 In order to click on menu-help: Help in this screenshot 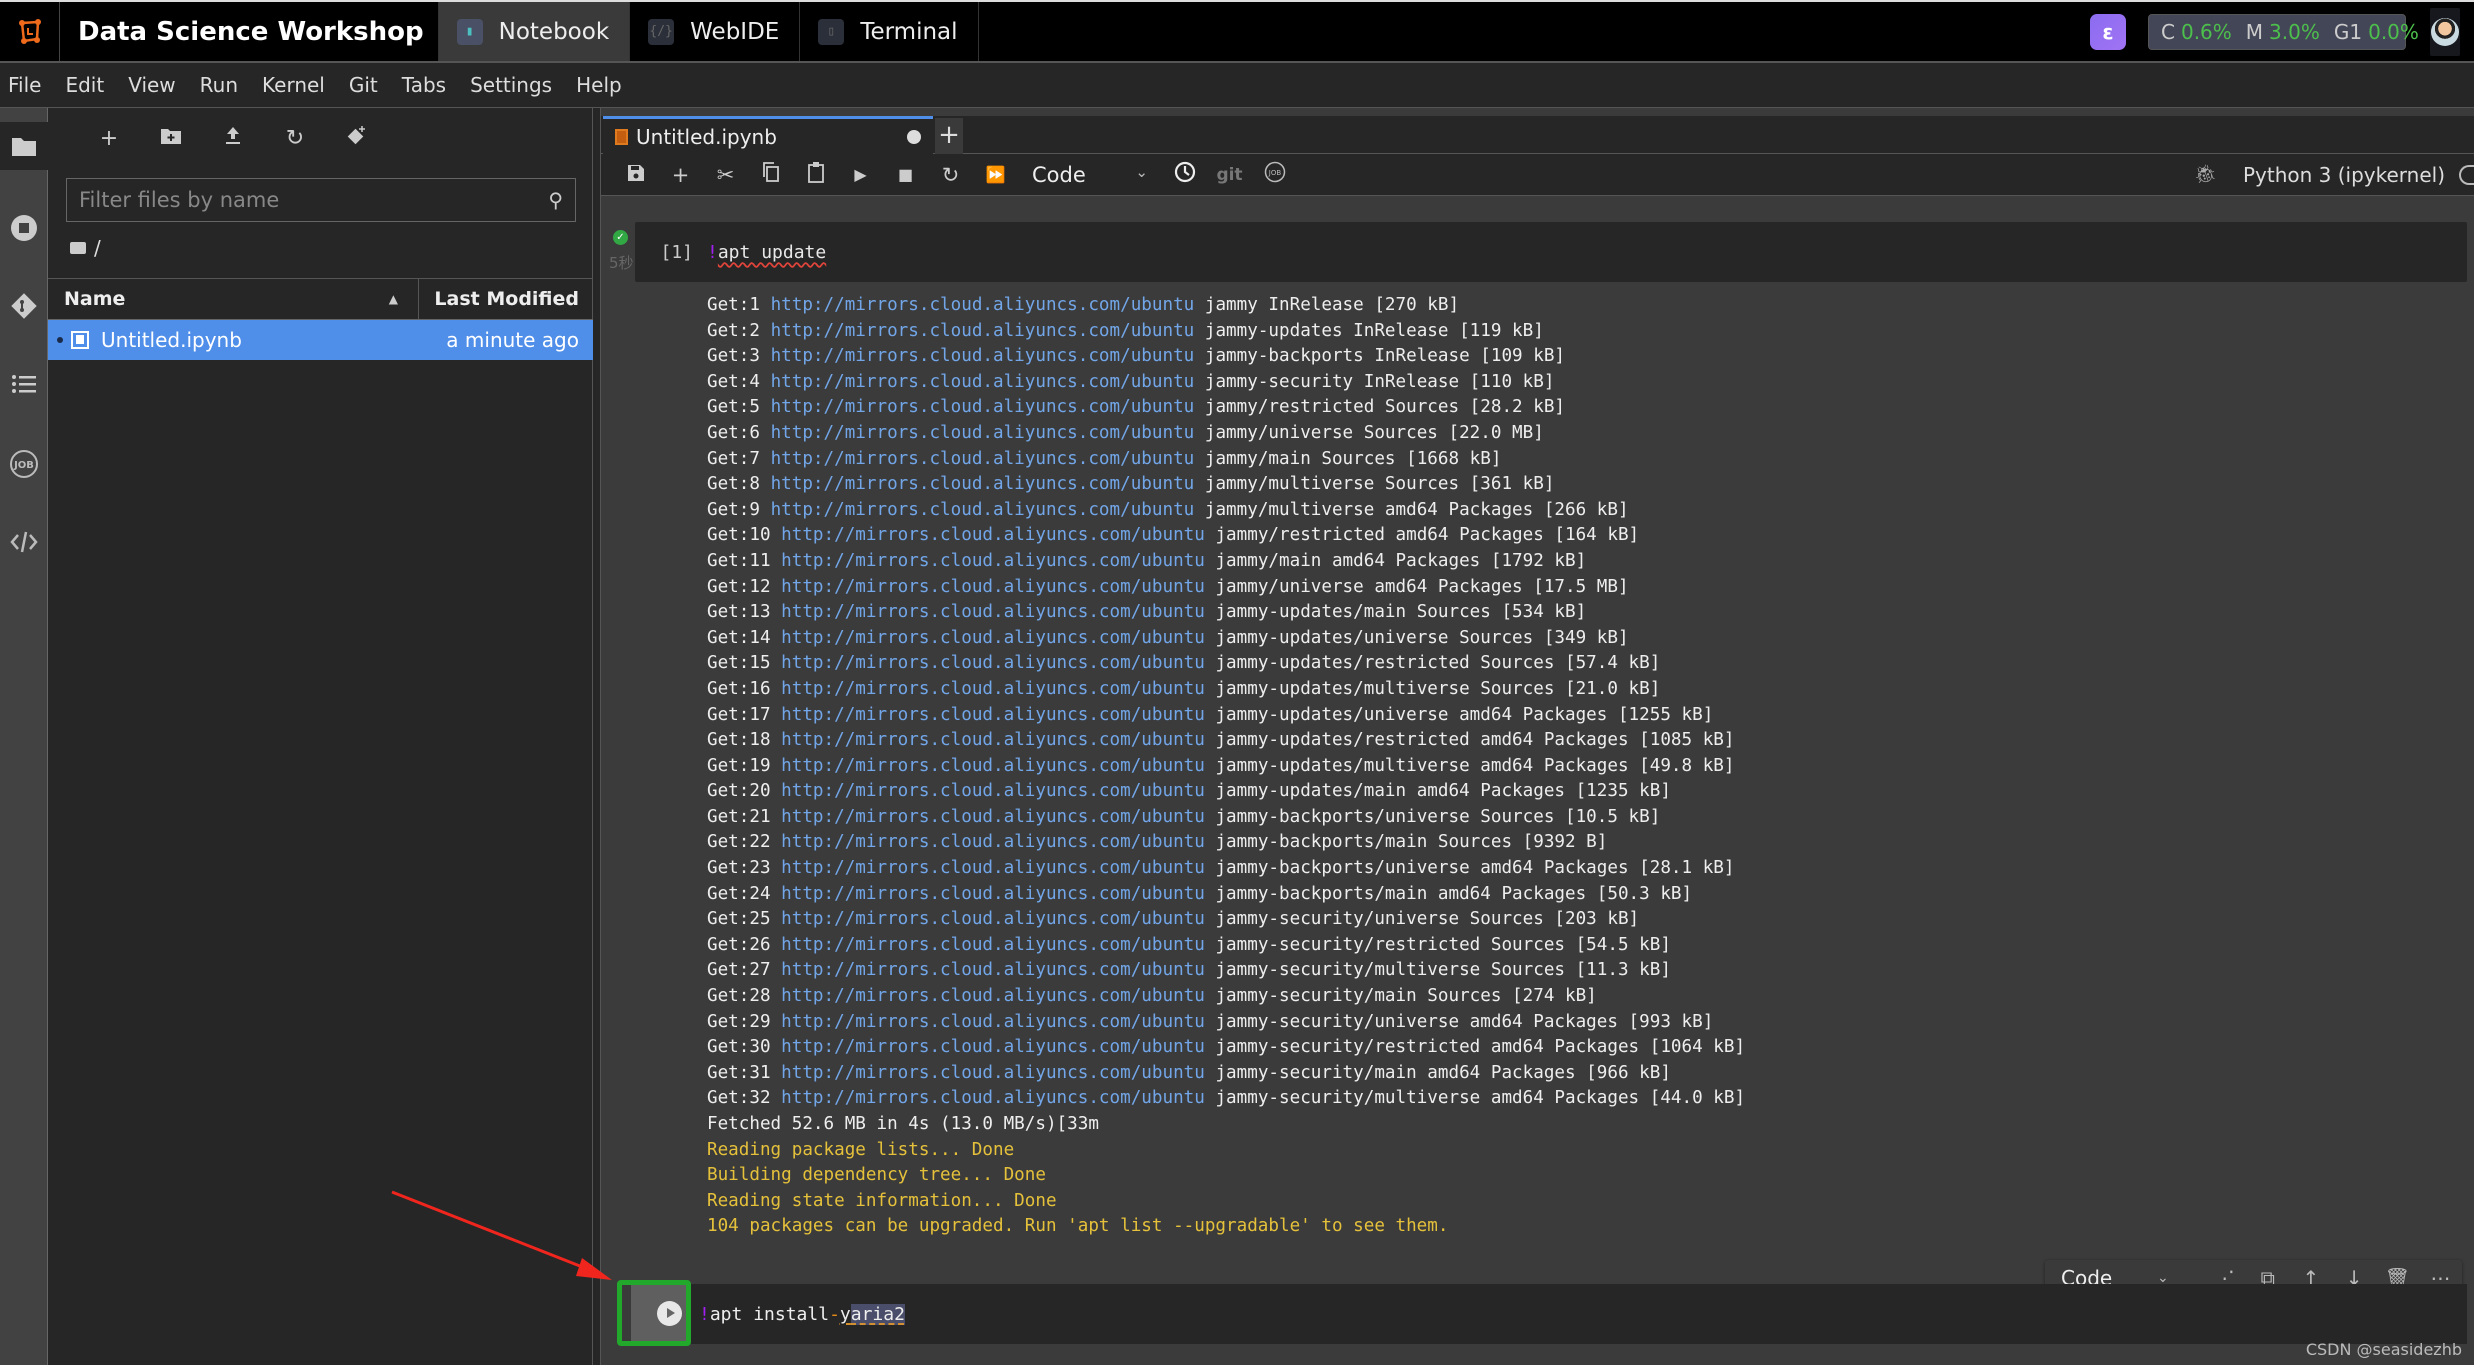, I will do `click(599, 85)`.